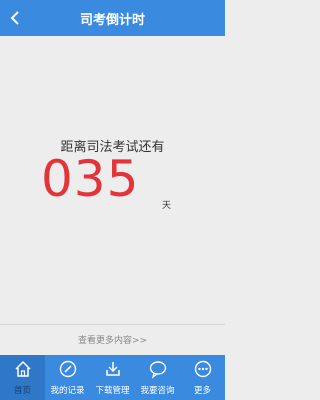 Image resolution: width=320 pixels, height=400 pixels. What do you see at coordinates (22, 391) in the screenshot?
I see `tab-label: 首页` at bounding box center [22, 391].